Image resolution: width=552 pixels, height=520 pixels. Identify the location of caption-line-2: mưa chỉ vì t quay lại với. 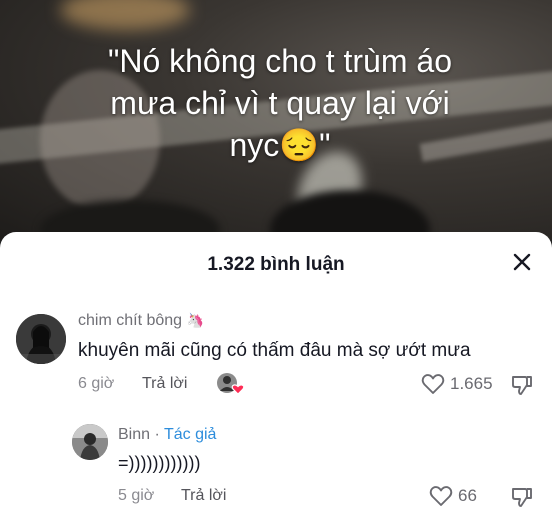
(280, 103).